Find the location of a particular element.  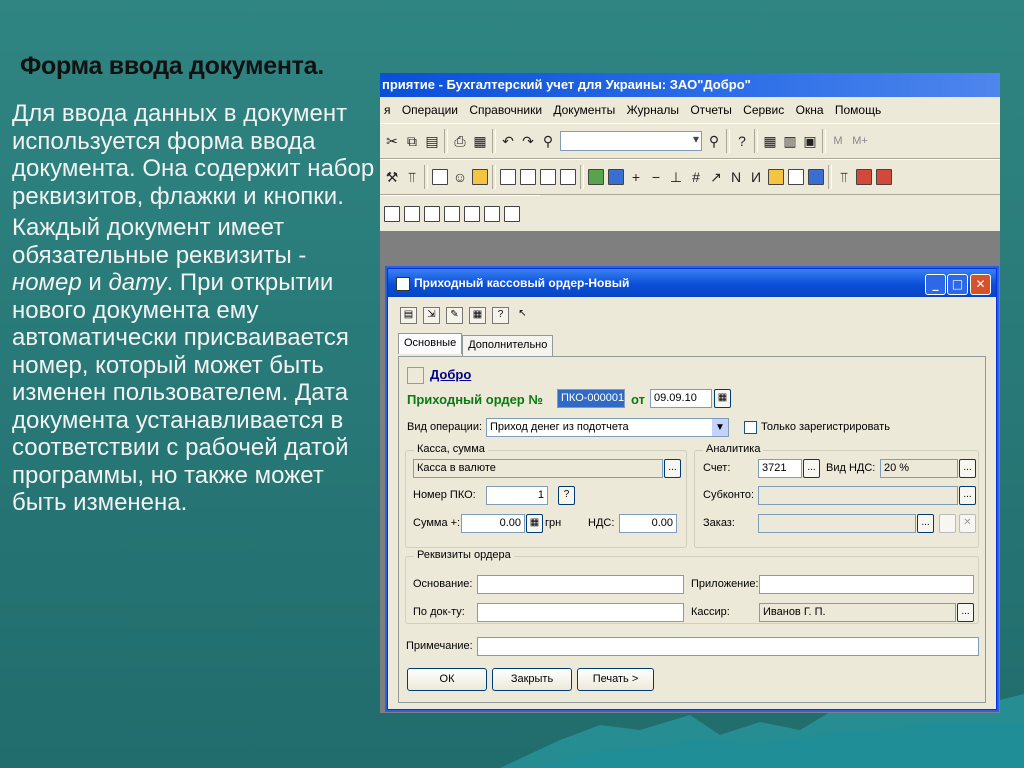

vat-type-field: 20 % is located at coordinates (919, 468).